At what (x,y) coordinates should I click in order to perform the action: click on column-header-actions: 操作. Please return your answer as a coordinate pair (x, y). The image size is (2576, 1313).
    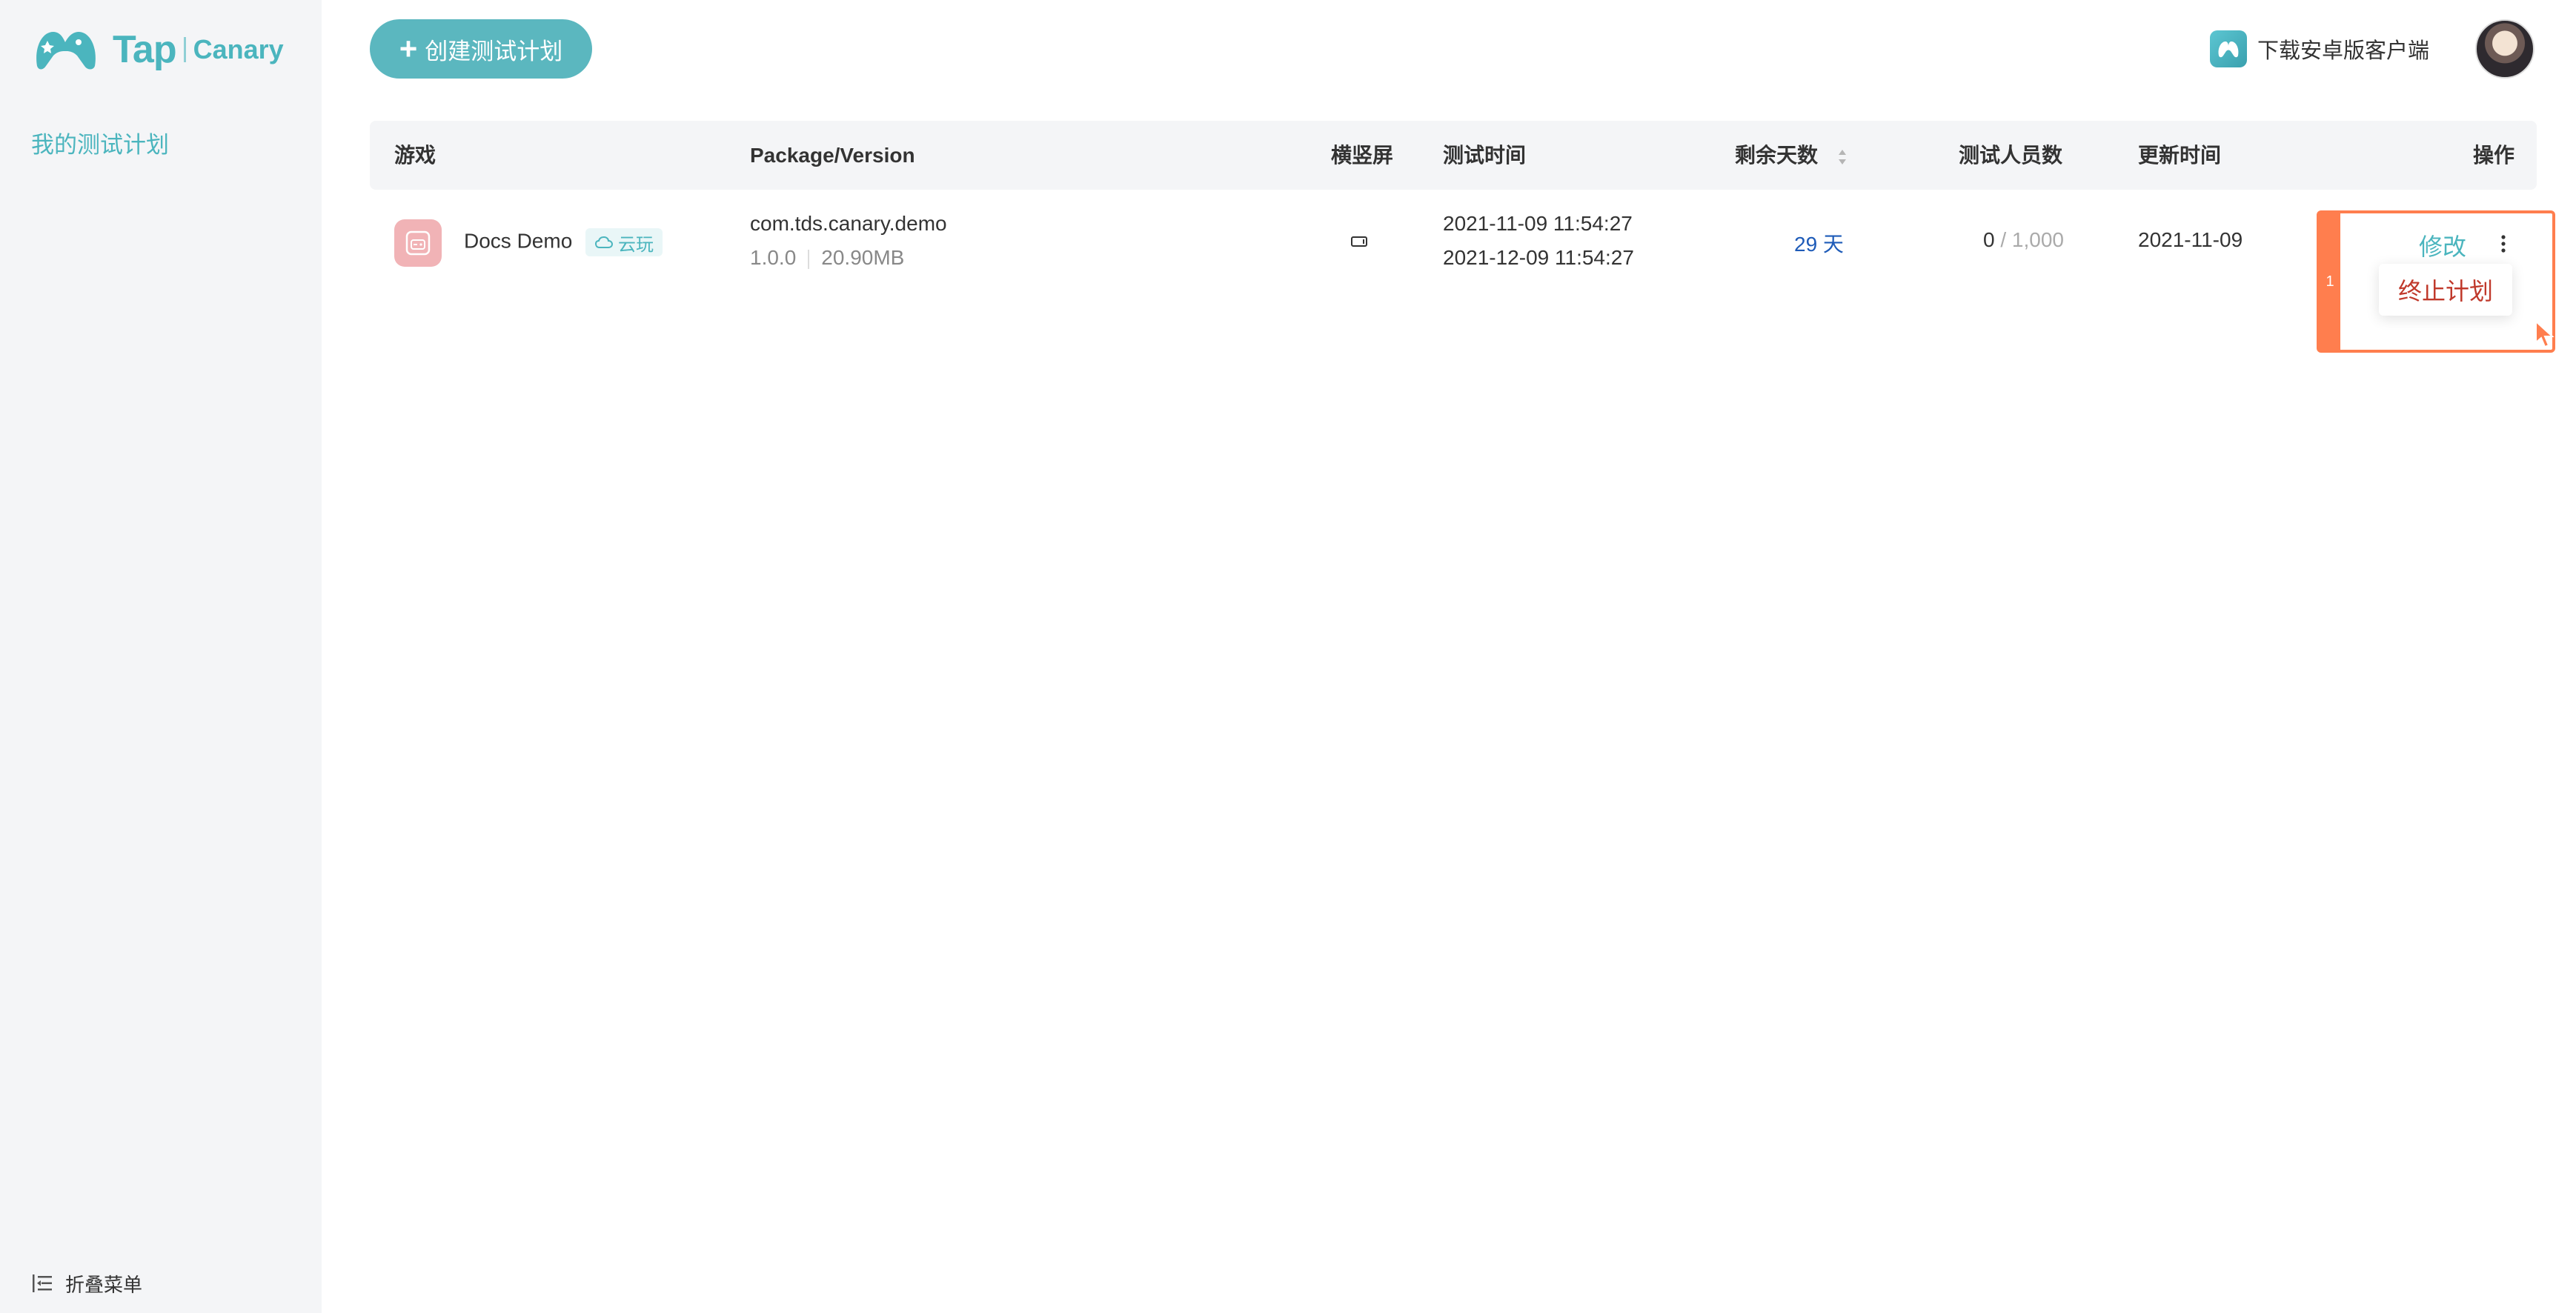
    Looking at the image, I should click on (2494, 155).